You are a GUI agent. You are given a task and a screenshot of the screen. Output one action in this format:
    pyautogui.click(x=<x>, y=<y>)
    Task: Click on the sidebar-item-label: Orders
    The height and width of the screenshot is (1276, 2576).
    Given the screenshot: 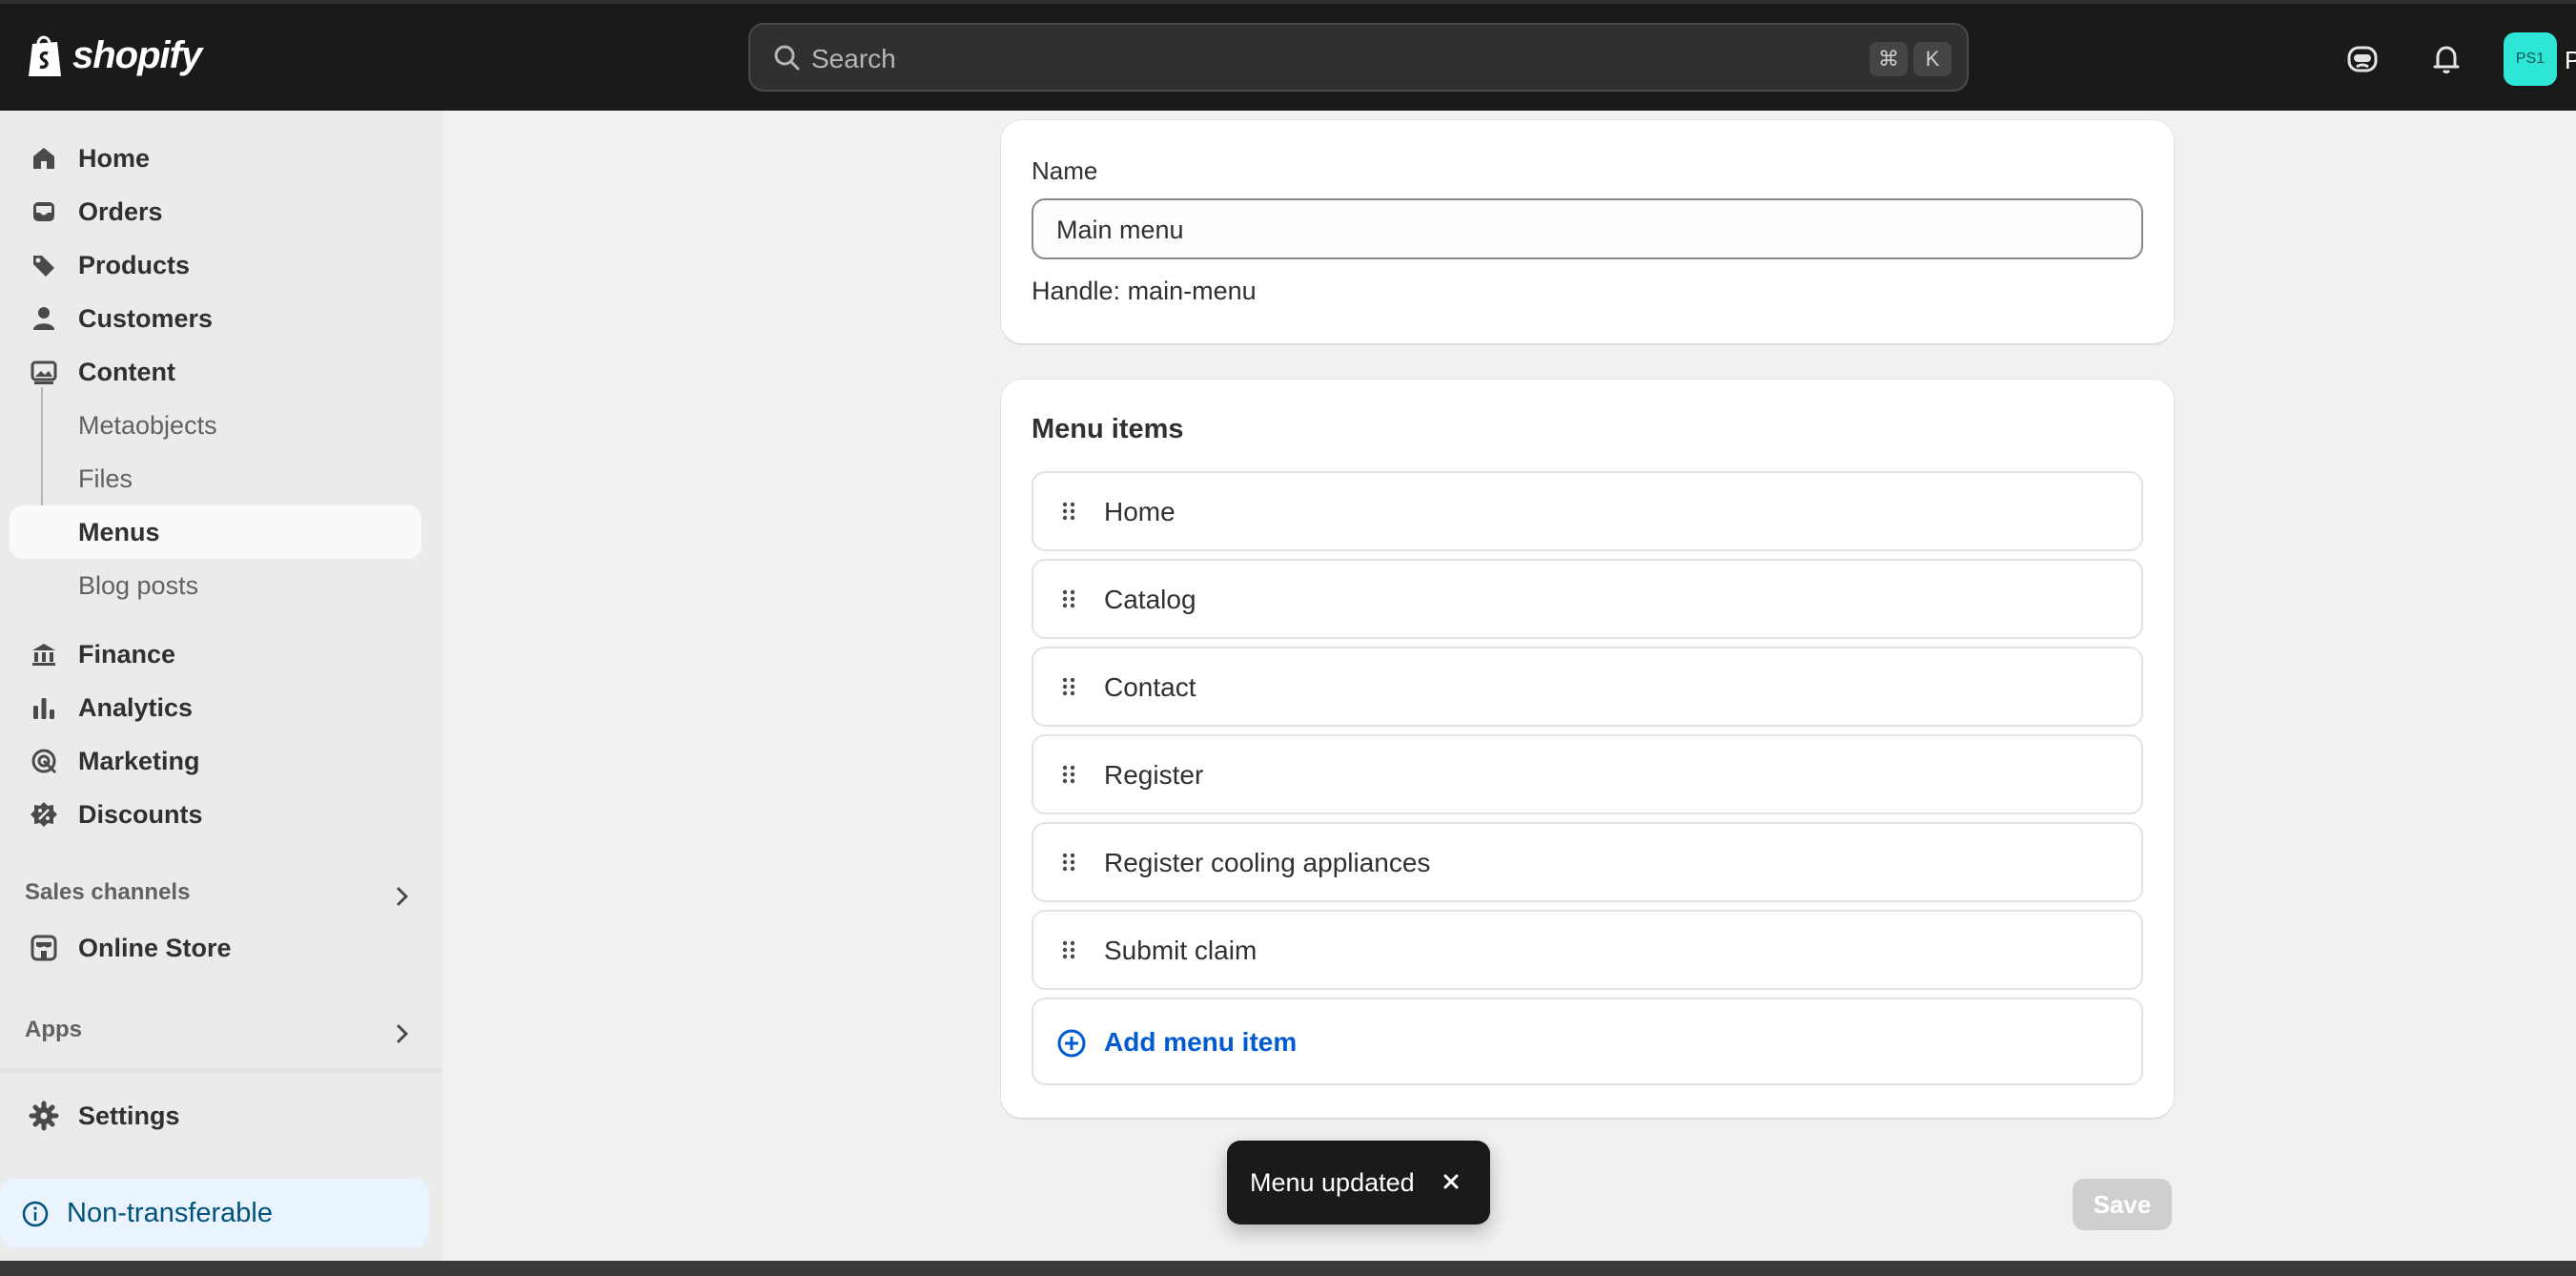 What is the action you would take?
    pyautogui.click(x=121, y=211)
    